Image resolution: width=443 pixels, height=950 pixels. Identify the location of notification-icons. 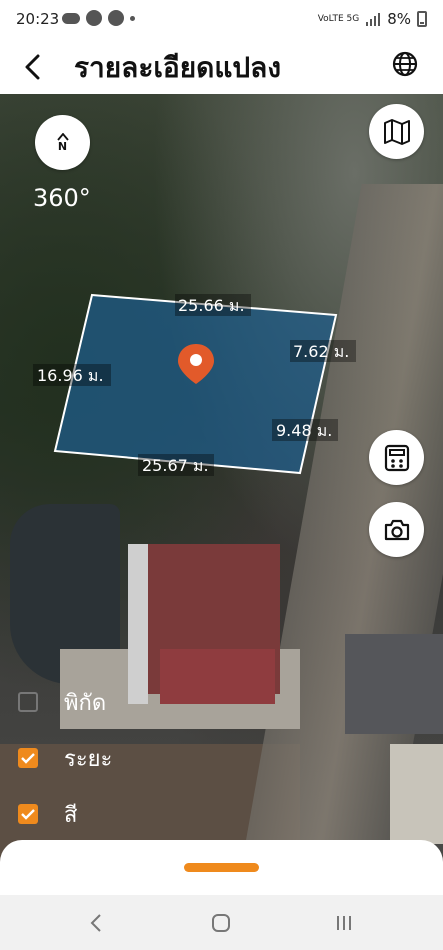
(98, 18).